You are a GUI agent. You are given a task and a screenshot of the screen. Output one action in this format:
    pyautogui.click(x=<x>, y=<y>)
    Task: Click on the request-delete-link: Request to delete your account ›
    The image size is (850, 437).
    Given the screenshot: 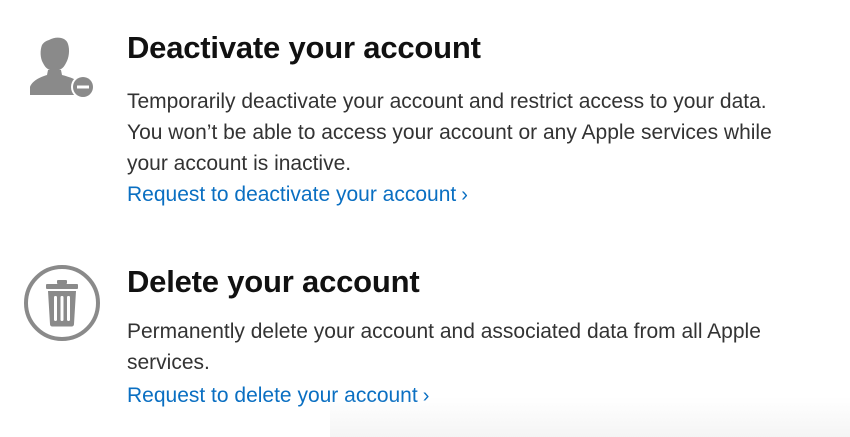 What is the action you would take?
    pyautogui.click(x=278, y=396)
    